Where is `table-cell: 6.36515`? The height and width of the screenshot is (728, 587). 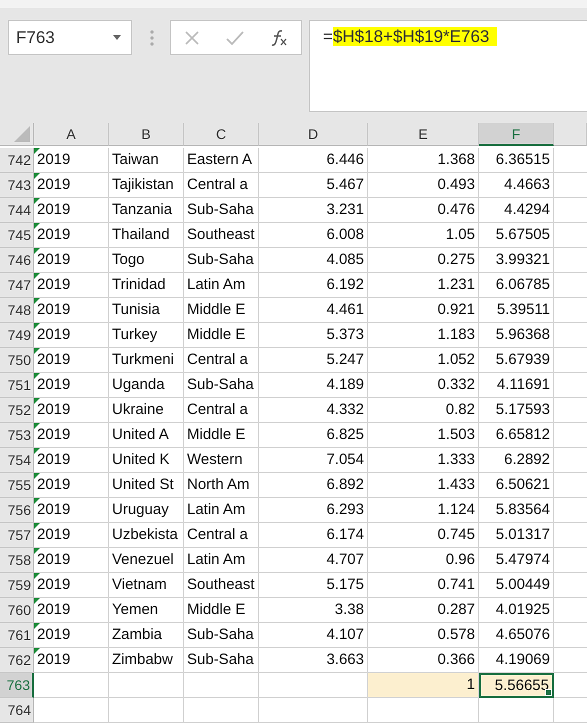
table-cell: 6.36515 is located at coordinates (516, 160).